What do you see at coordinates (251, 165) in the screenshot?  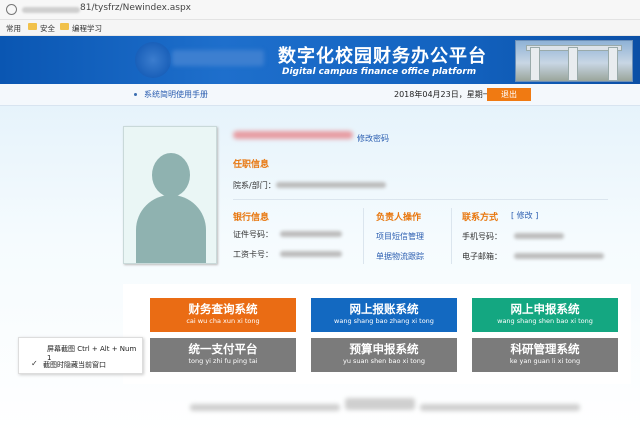 I see `position-section-title: 任职信息` at bounding box center [251, 165].